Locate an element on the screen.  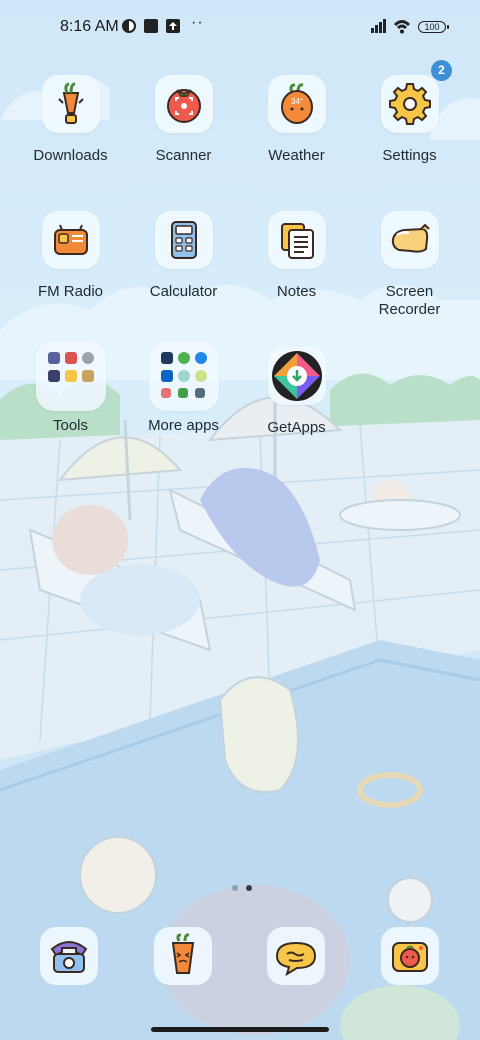
dock-phone is located at coordinates (69, 956).